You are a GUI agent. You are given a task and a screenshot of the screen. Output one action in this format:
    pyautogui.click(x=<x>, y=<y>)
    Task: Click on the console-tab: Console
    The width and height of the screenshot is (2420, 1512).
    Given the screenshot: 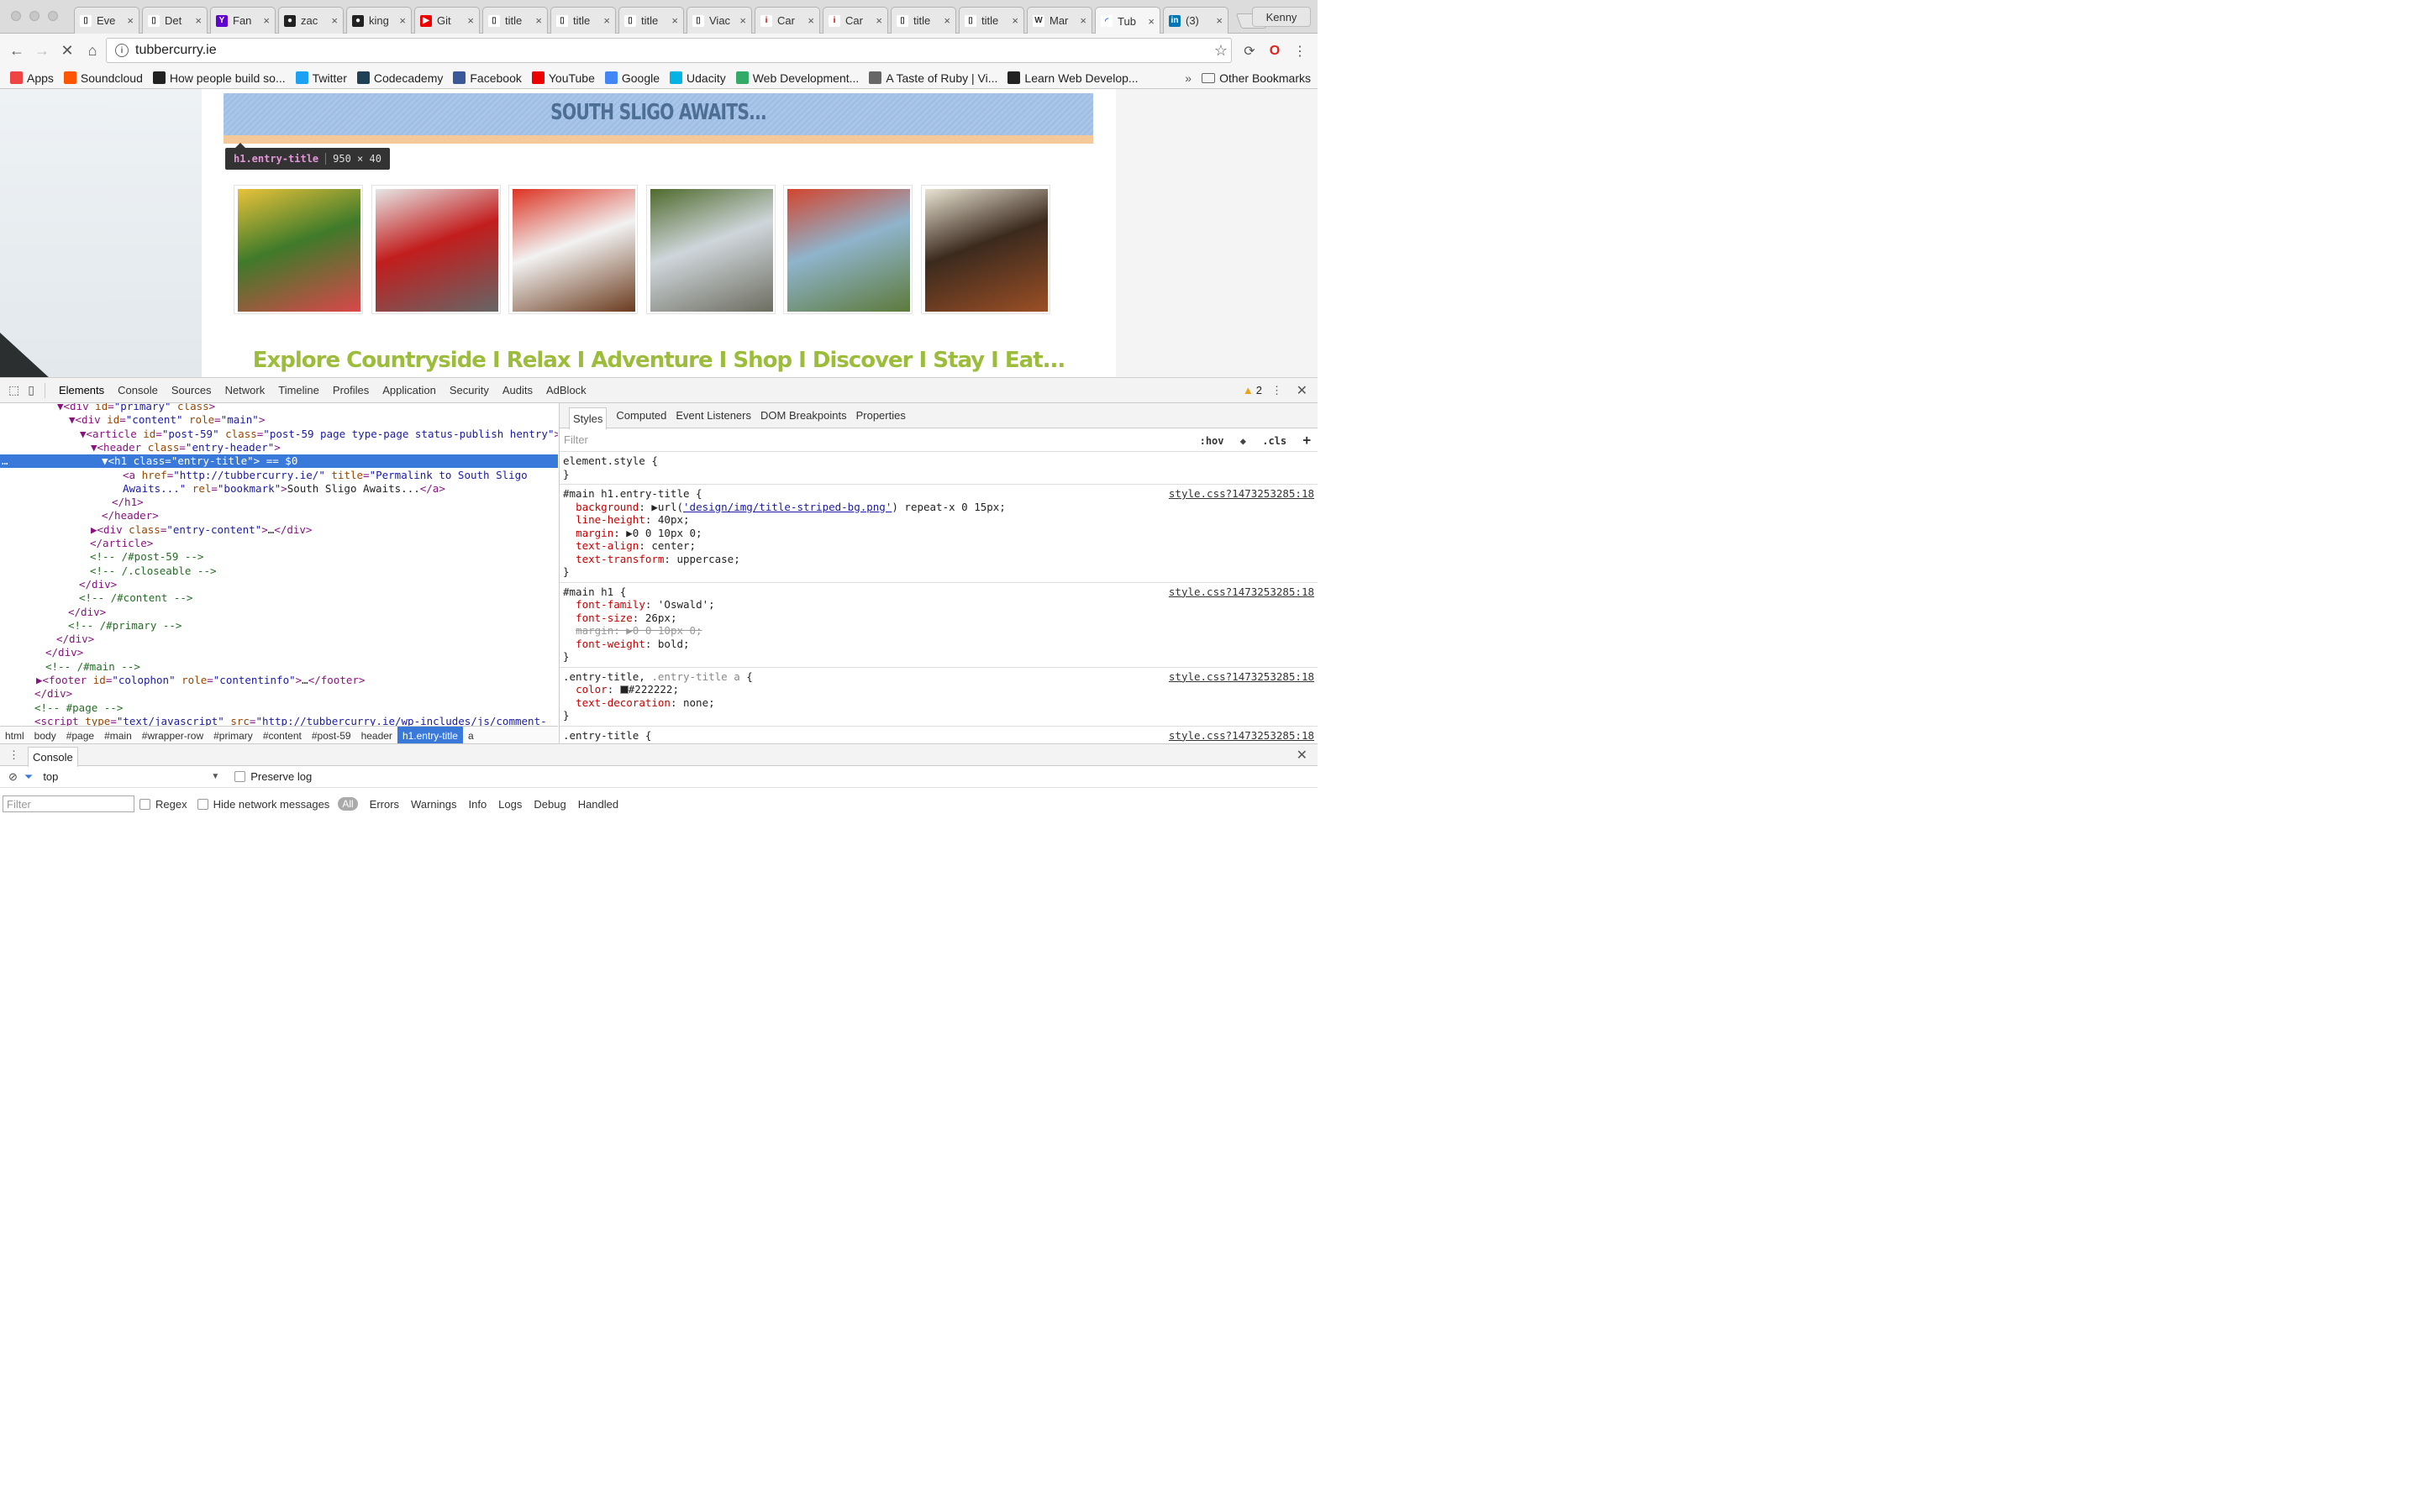 What is the action you would take?
    pyautogui.click(x=53, y=756)
    